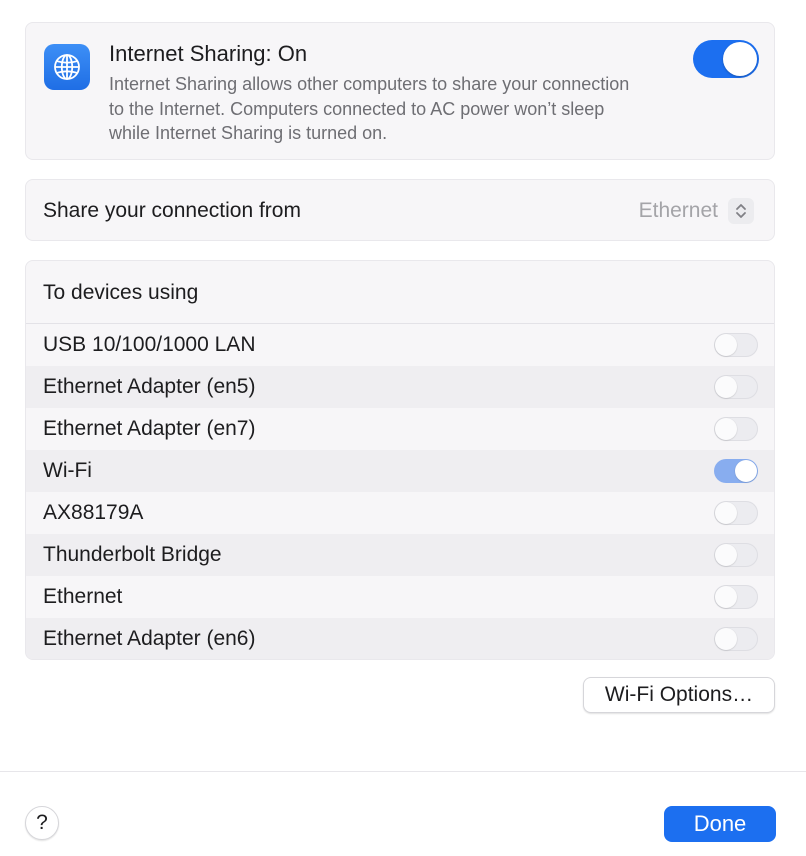 The height and width of the screenshot is (856, 806). I want to click on device-name: AX88179A, so click(93, 512).